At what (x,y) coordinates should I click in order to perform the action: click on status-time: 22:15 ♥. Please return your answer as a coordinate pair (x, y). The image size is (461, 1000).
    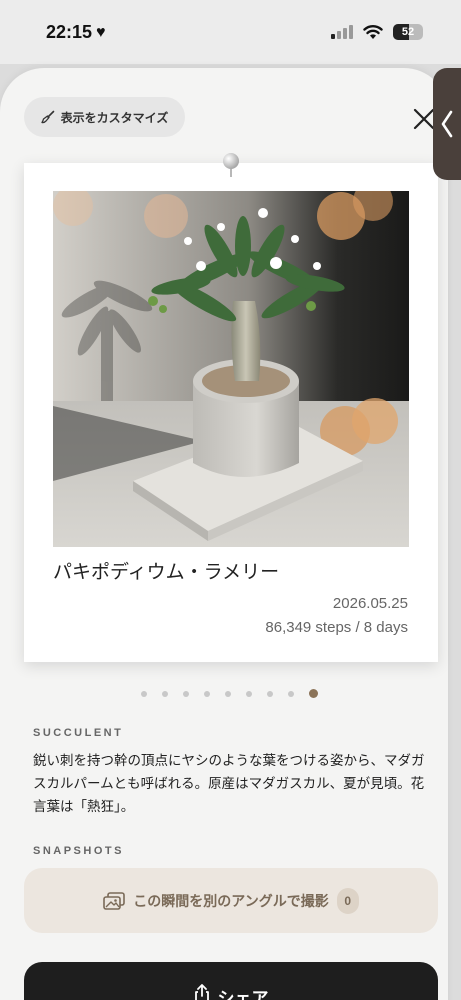
    Looking at the image, I should click on (76, 32).